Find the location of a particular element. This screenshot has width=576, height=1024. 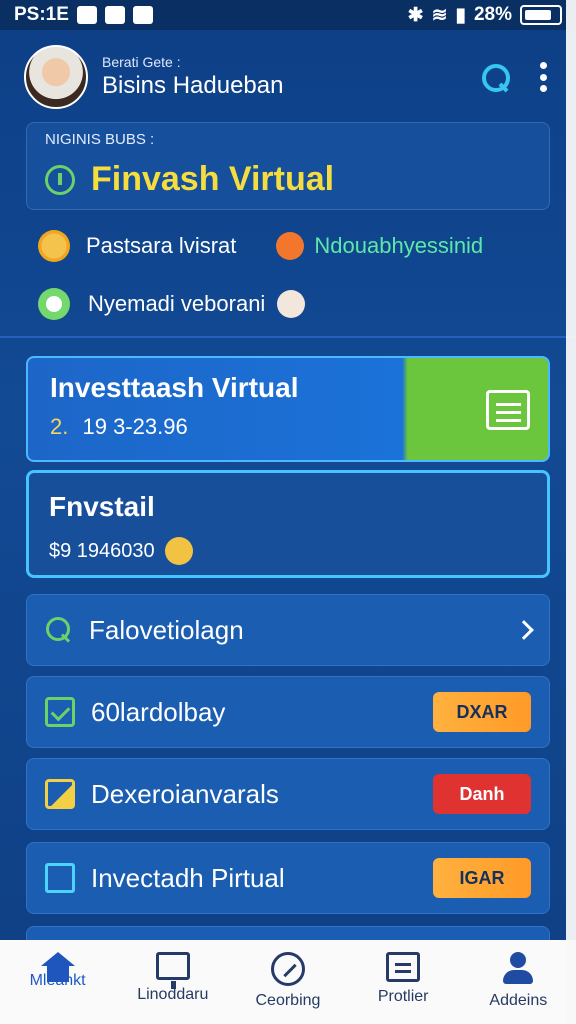

nav-ceorbing: Ceorbing is located at coordinates (288, 981).